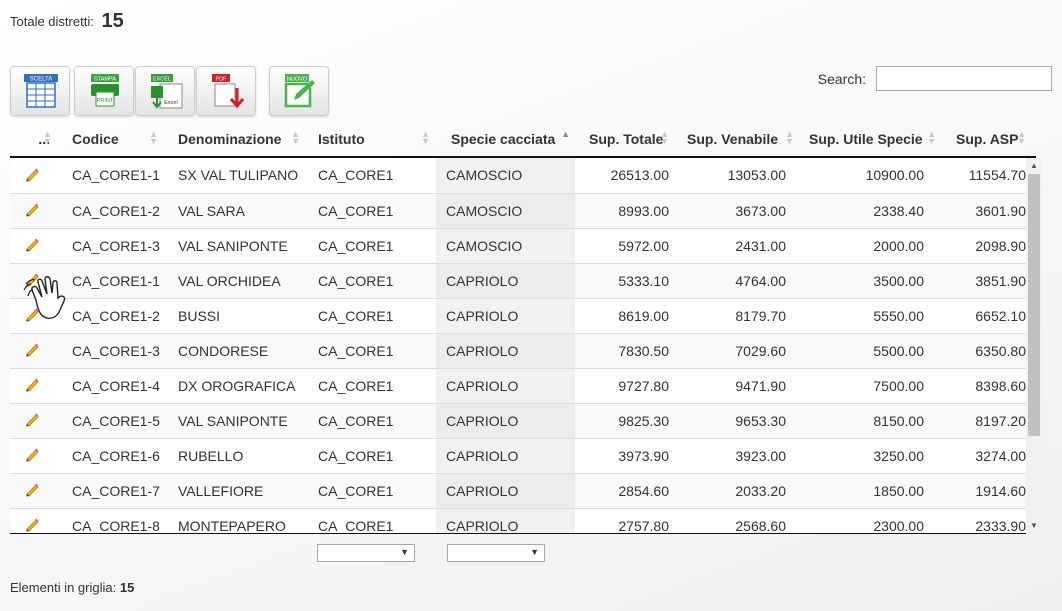  What do you see at coordinates (41, 80) in the screenshot?
I see `svg-text: SCELTA` at bounding box center [41, 80].